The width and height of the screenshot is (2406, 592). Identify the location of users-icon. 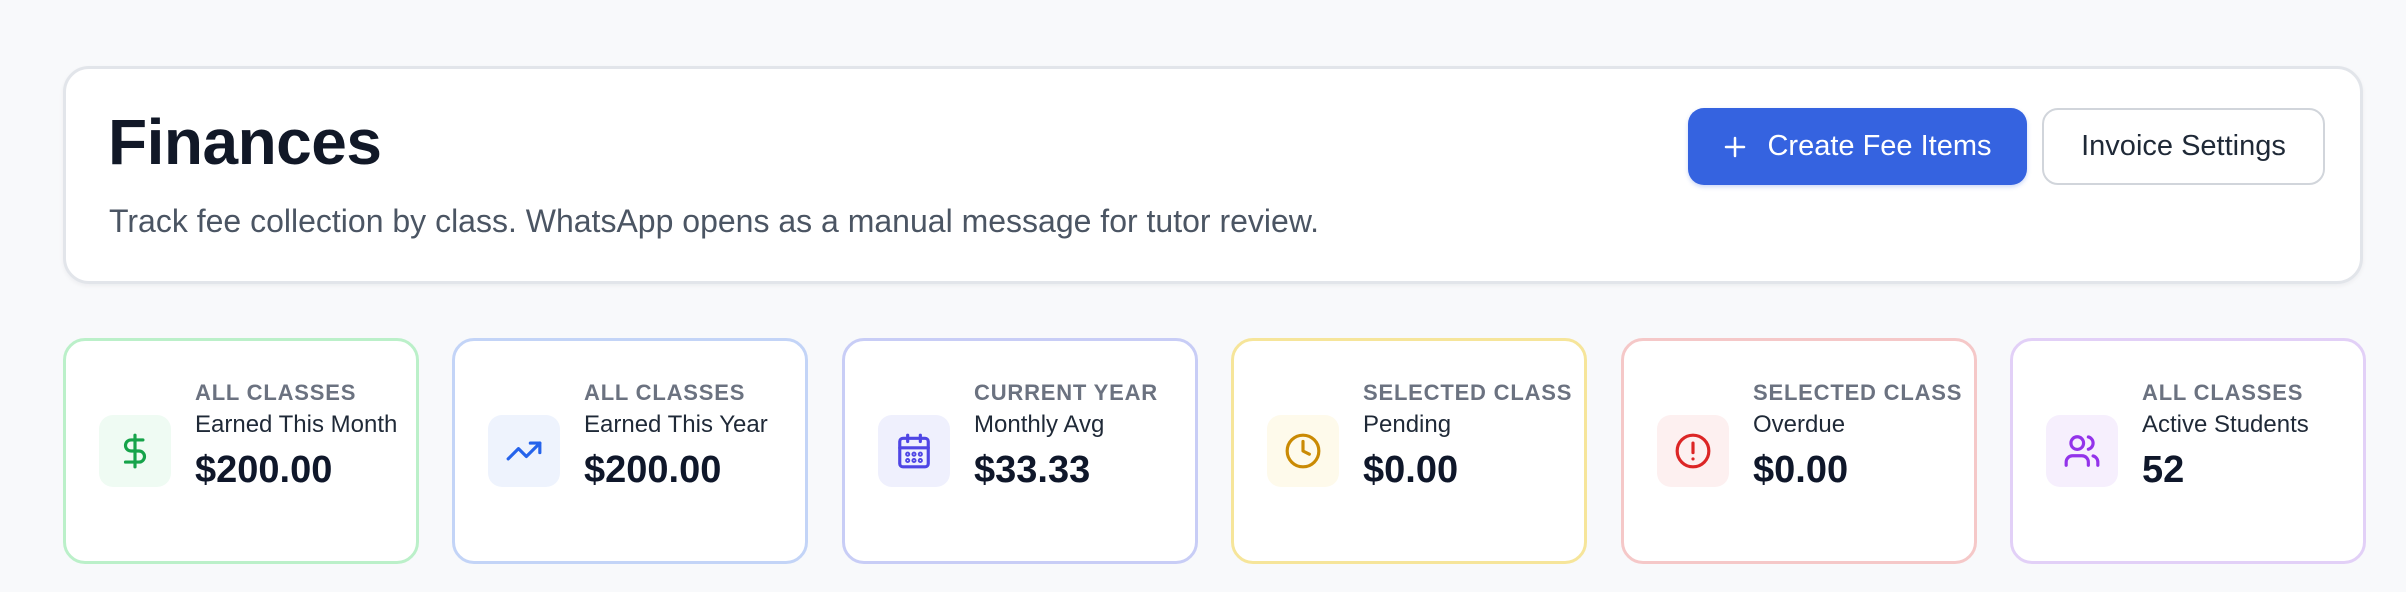
(2082, 451).